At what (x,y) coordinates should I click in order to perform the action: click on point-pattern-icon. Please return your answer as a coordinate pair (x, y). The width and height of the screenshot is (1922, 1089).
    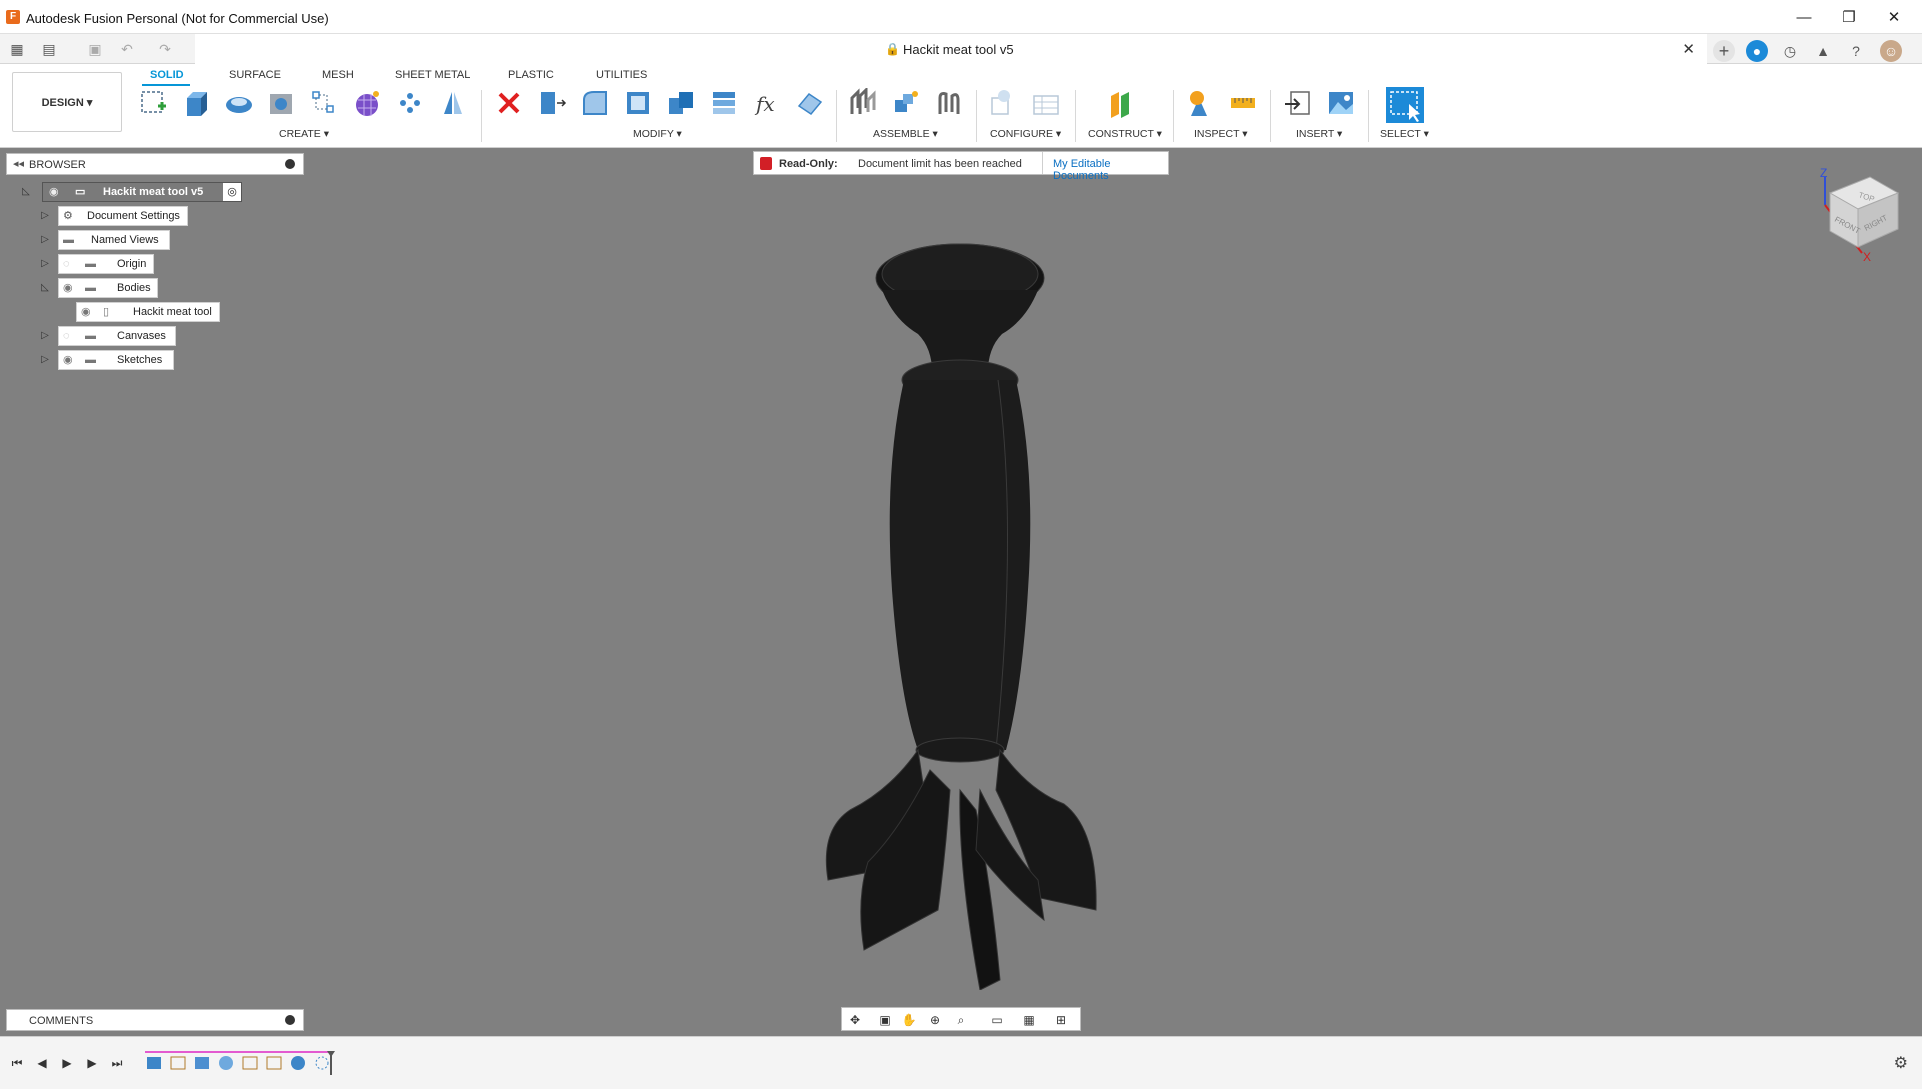
    Looking at the image, I should click on (410, 103).